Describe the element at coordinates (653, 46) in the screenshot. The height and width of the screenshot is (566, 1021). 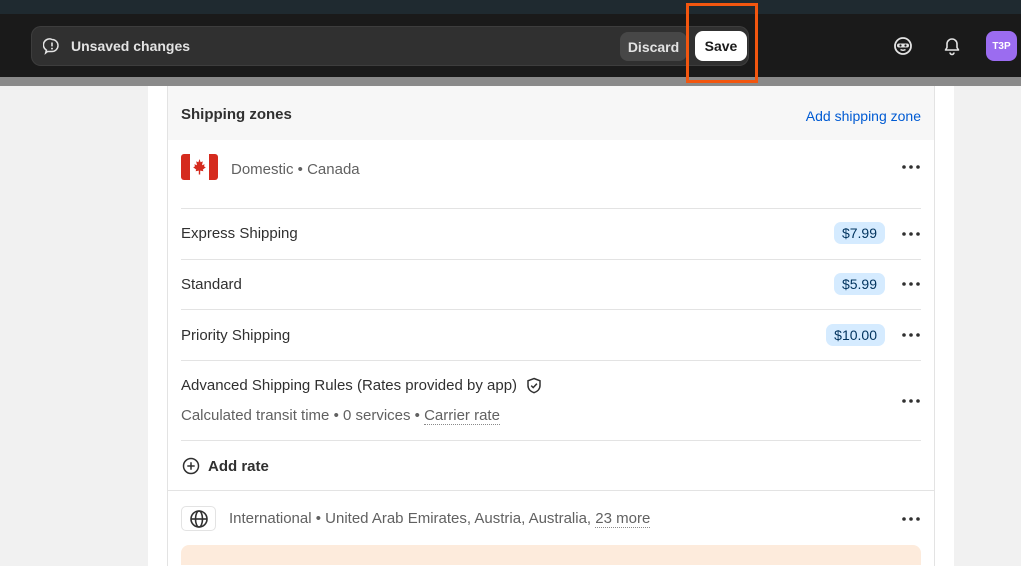
I see `discard-button: Discard` at that location.